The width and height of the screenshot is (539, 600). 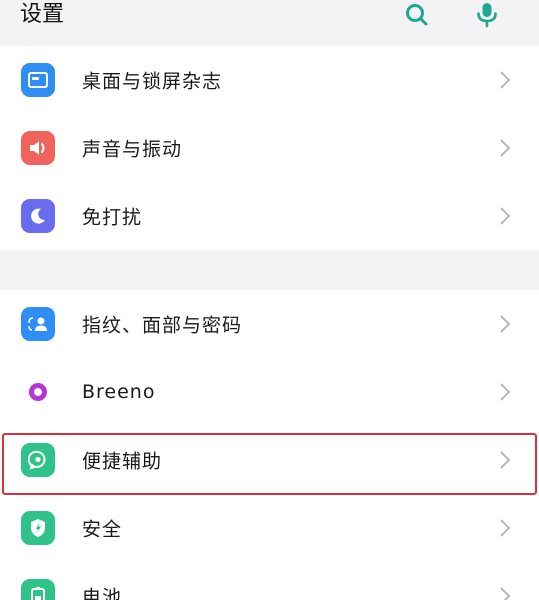 I want to click on microphone-icon, so click(x=487, y=15).